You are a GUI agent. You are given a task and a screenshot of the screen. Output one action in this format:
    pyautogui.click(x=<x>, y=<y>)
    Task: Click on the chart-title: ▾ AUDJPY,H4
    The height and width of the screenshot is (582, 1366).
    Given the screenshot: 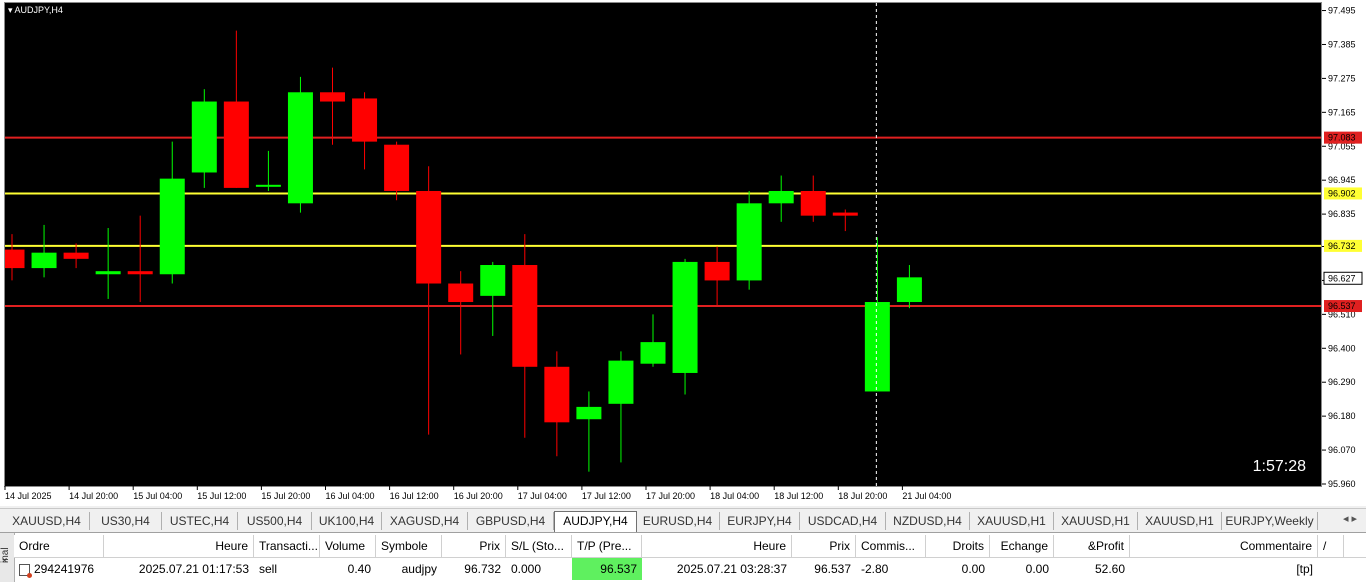 What is the action you would take?
    pyautogui.click(x=35, y=10)
    